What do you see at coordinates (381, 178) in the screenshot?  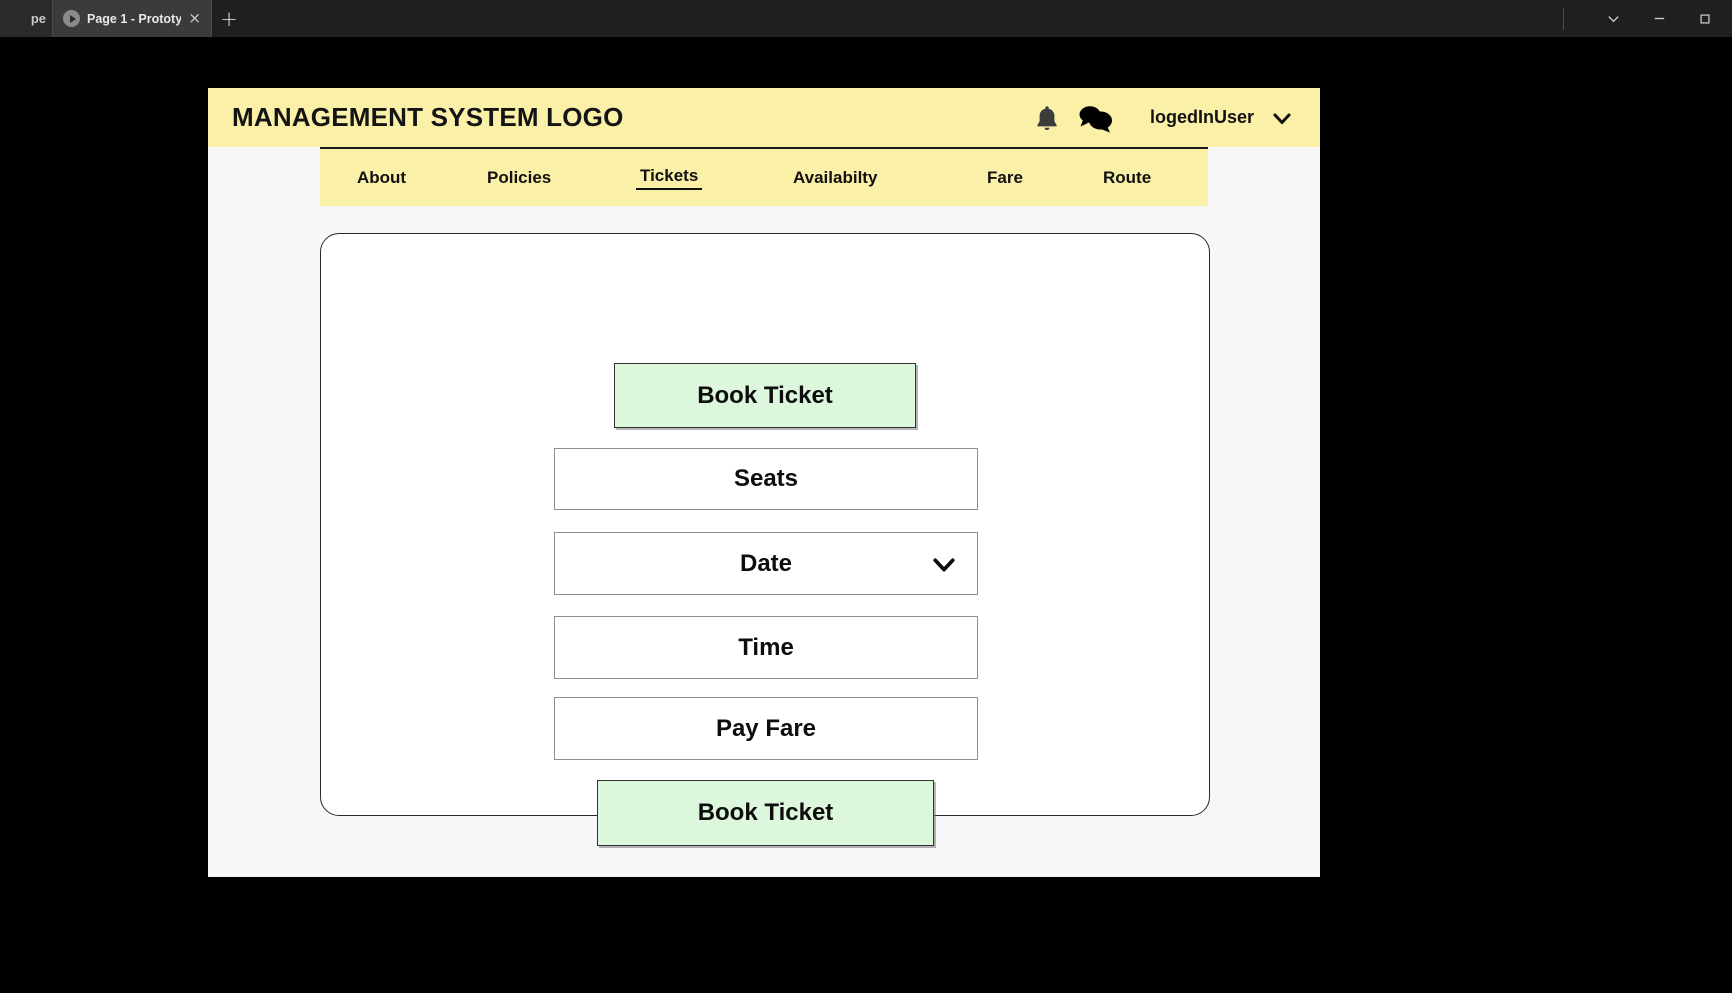 I see `nav-item-about: About` at bounding box center [381, 178].